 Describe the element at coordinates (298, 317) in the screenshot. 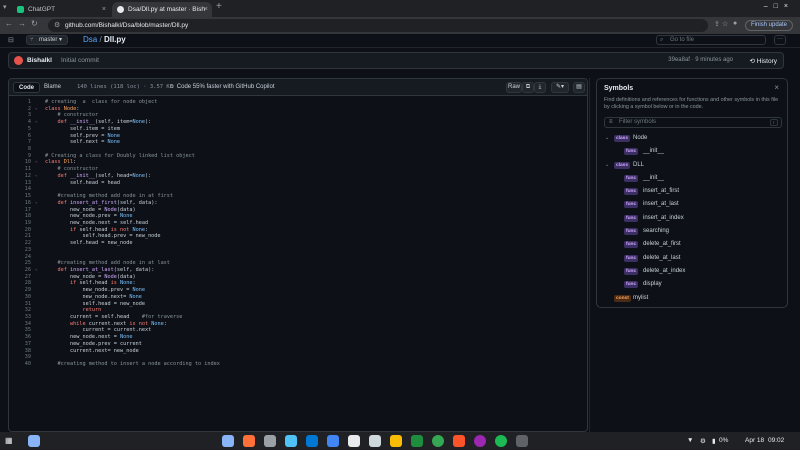

I see `code-line: 33 current = self.head #for traverse` at that location.